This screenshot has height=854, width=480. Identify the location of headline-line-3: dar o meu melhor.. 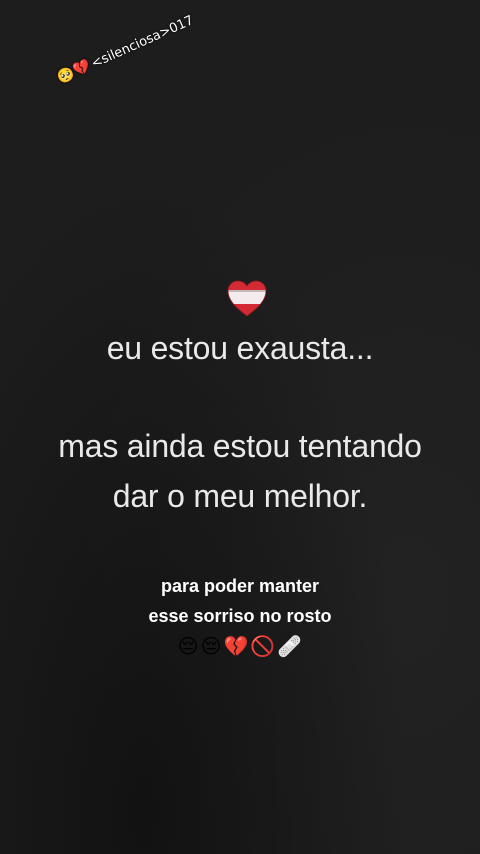
(240, 496).